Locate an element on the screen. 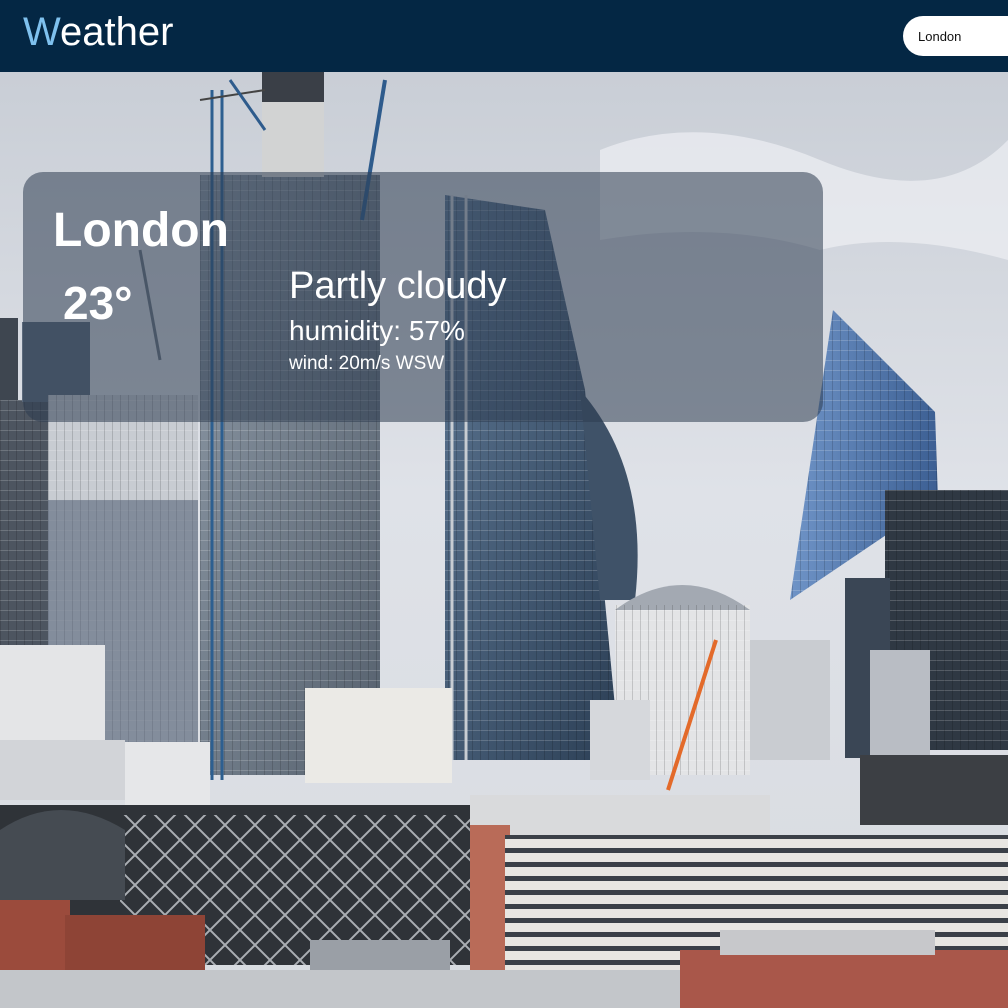  city-search-input is located at coordinates (955, 36).